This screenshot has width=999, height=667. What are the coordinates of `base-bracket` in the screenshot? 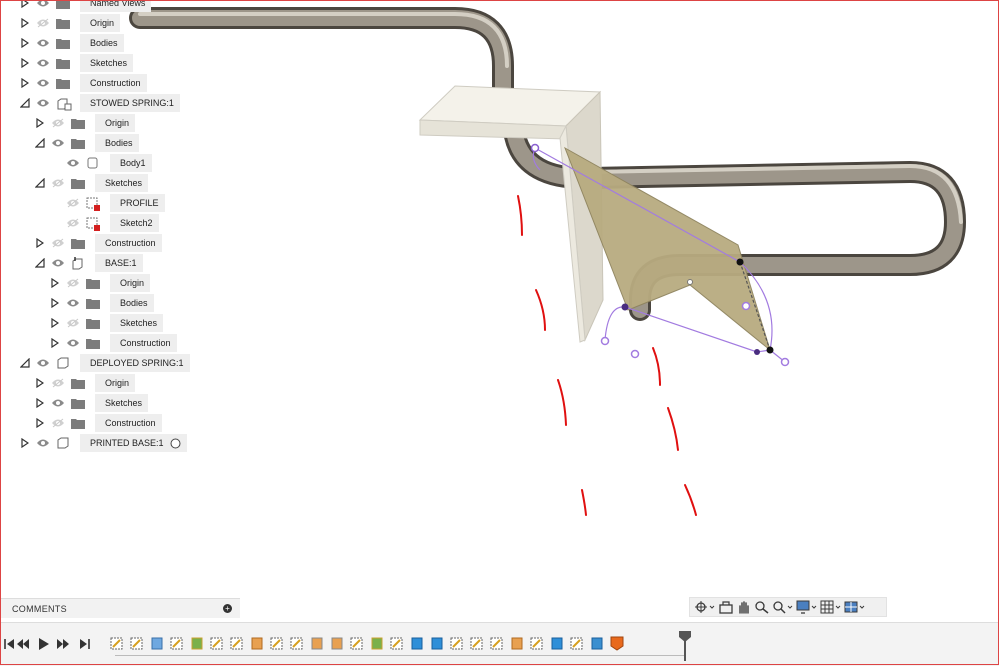 It's located at (511, 214).